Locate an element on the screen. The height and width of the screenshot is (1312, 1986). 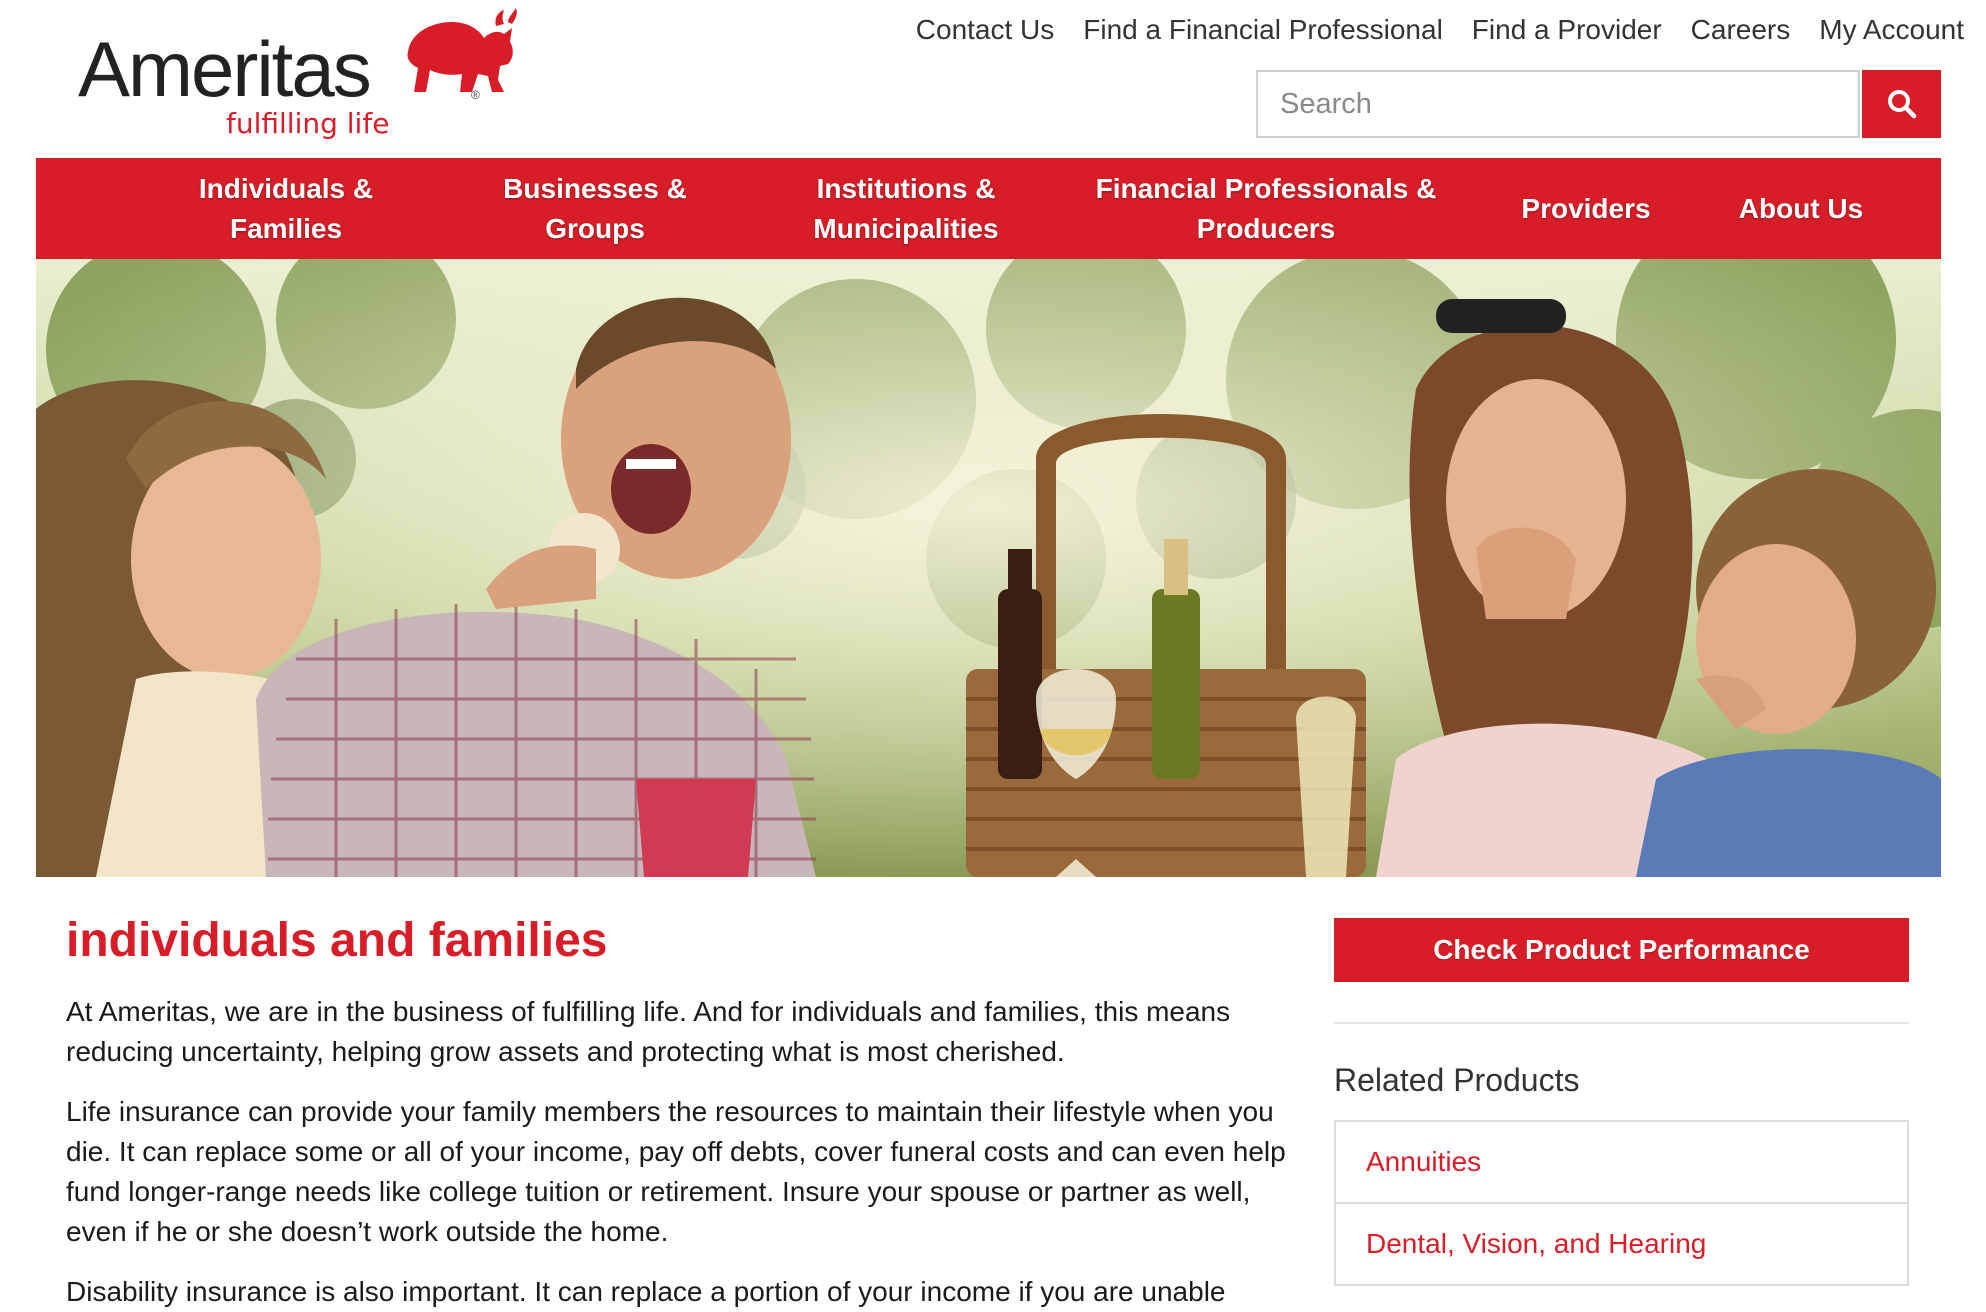
nav-label-line2: Families is located at coordinates (286, 228).